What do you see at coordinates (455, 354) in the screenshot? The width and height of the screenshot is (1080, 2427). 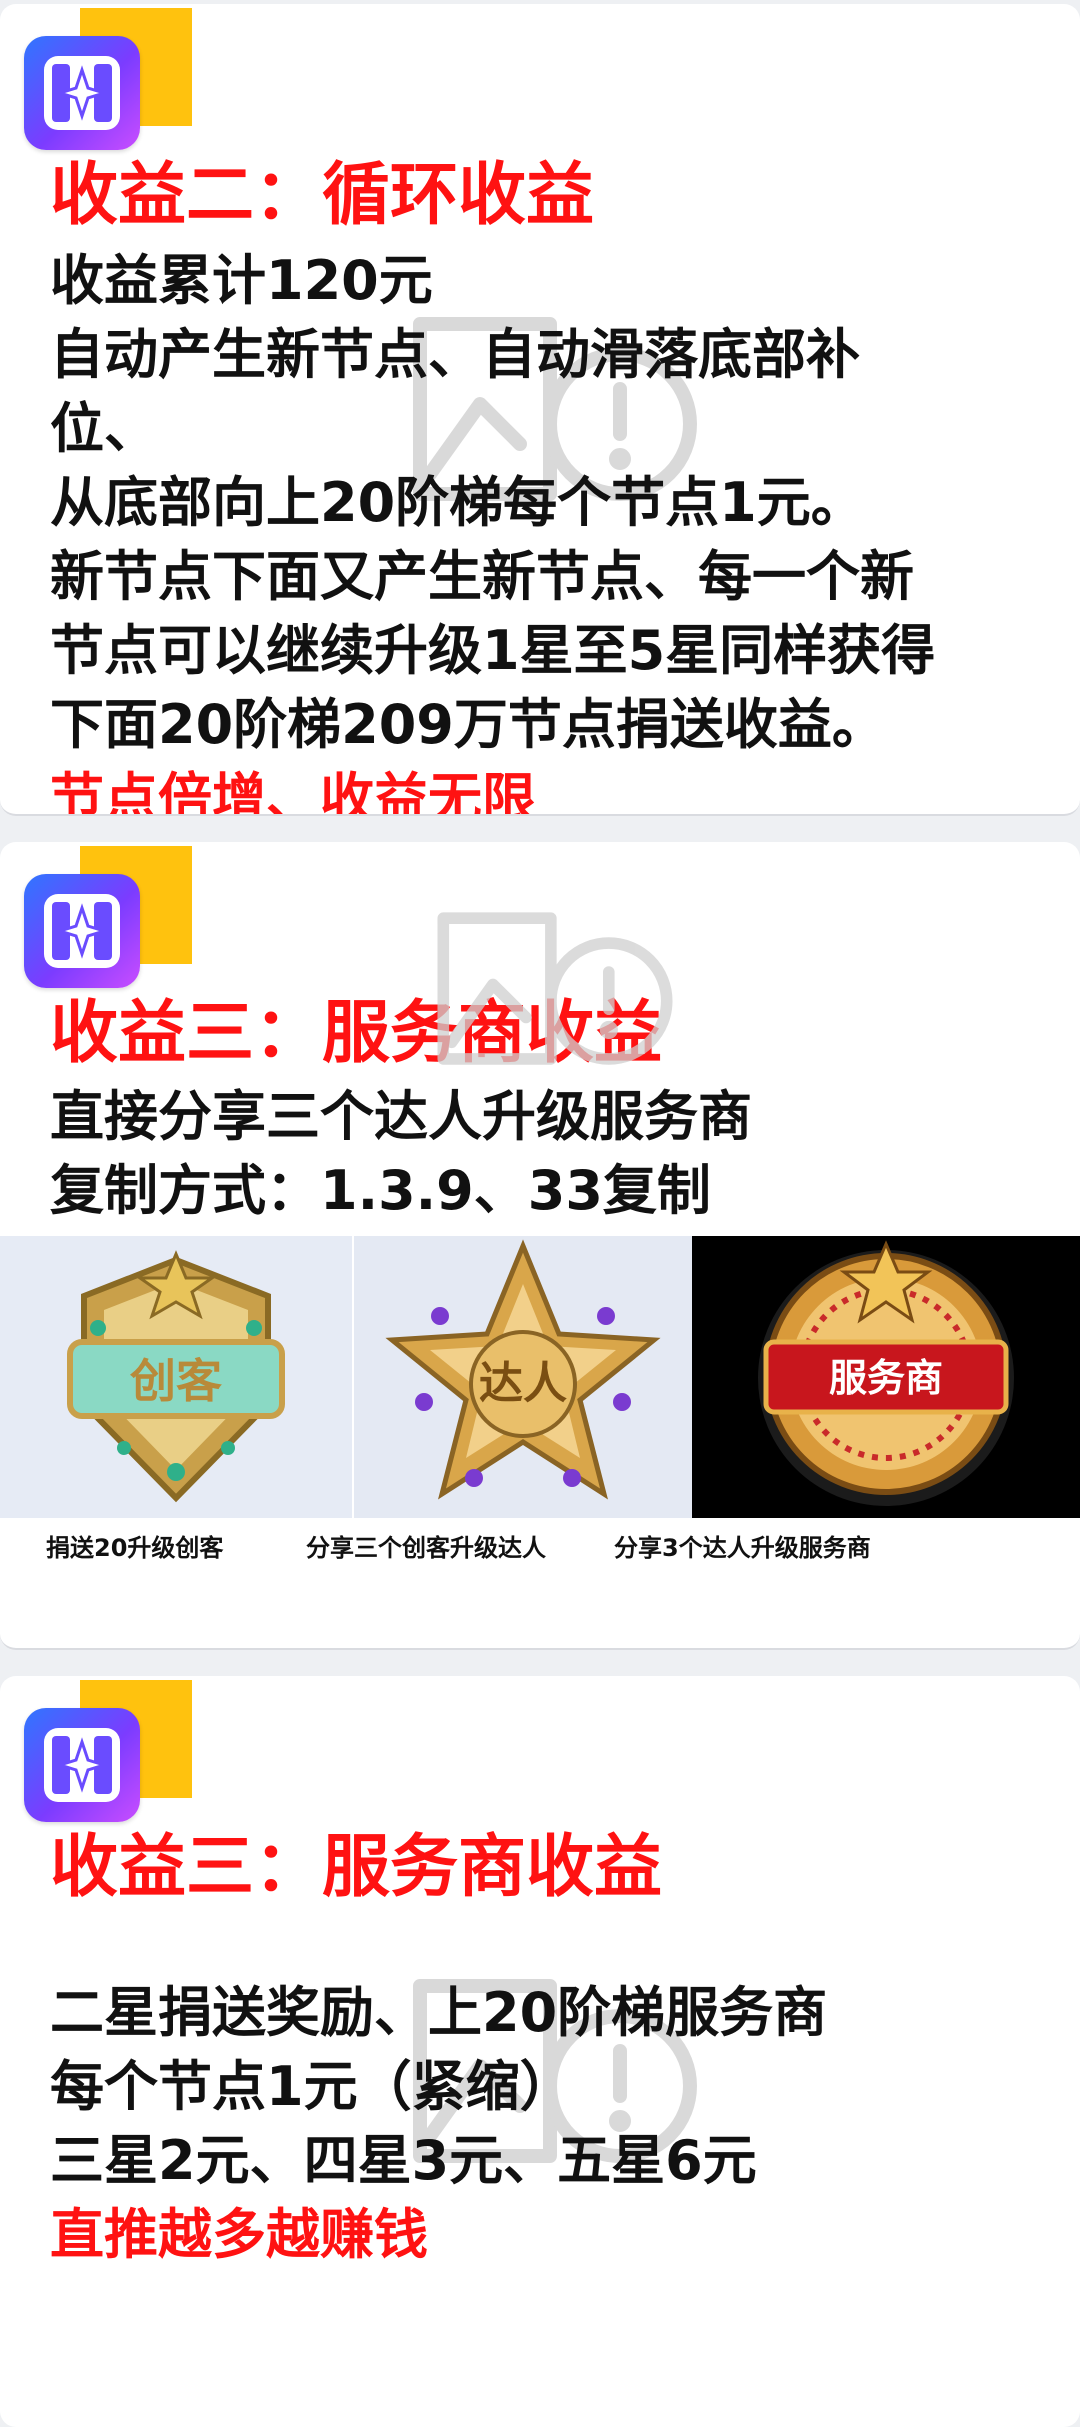 I see `body-line: 自动产生新节点、自动滑落底部补` at bounding box center [455, 354].